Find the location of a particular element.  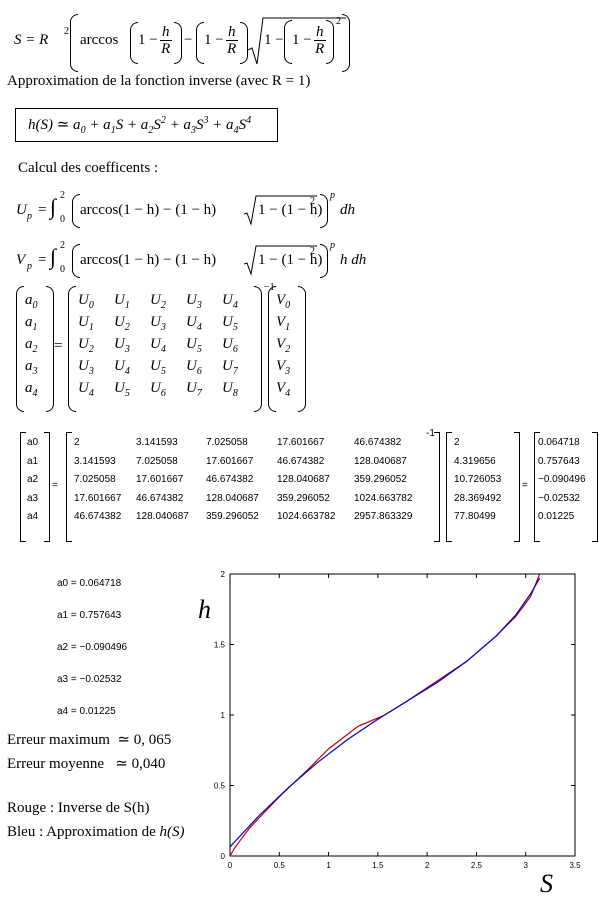

x-tick-label: 1 is located at coordinates (328, 865).